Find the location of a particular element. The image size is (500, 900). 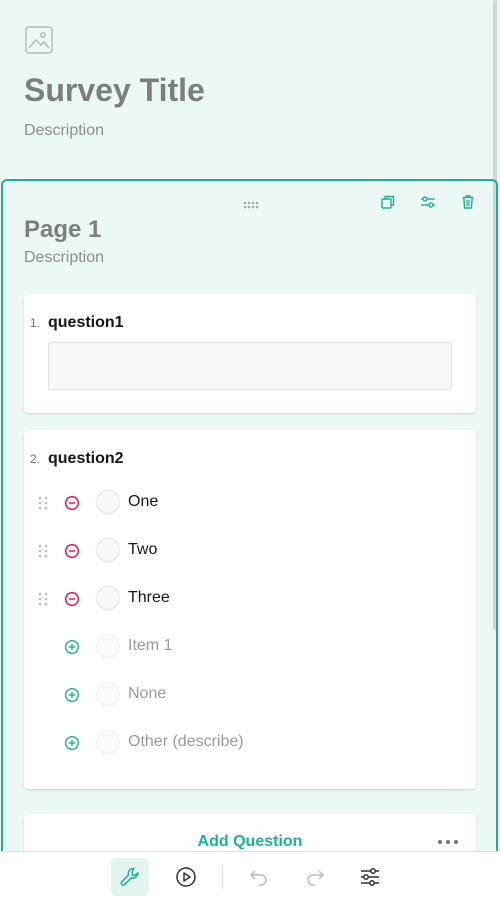

page-drag-handle-icon is located at coordinates (251, 202).